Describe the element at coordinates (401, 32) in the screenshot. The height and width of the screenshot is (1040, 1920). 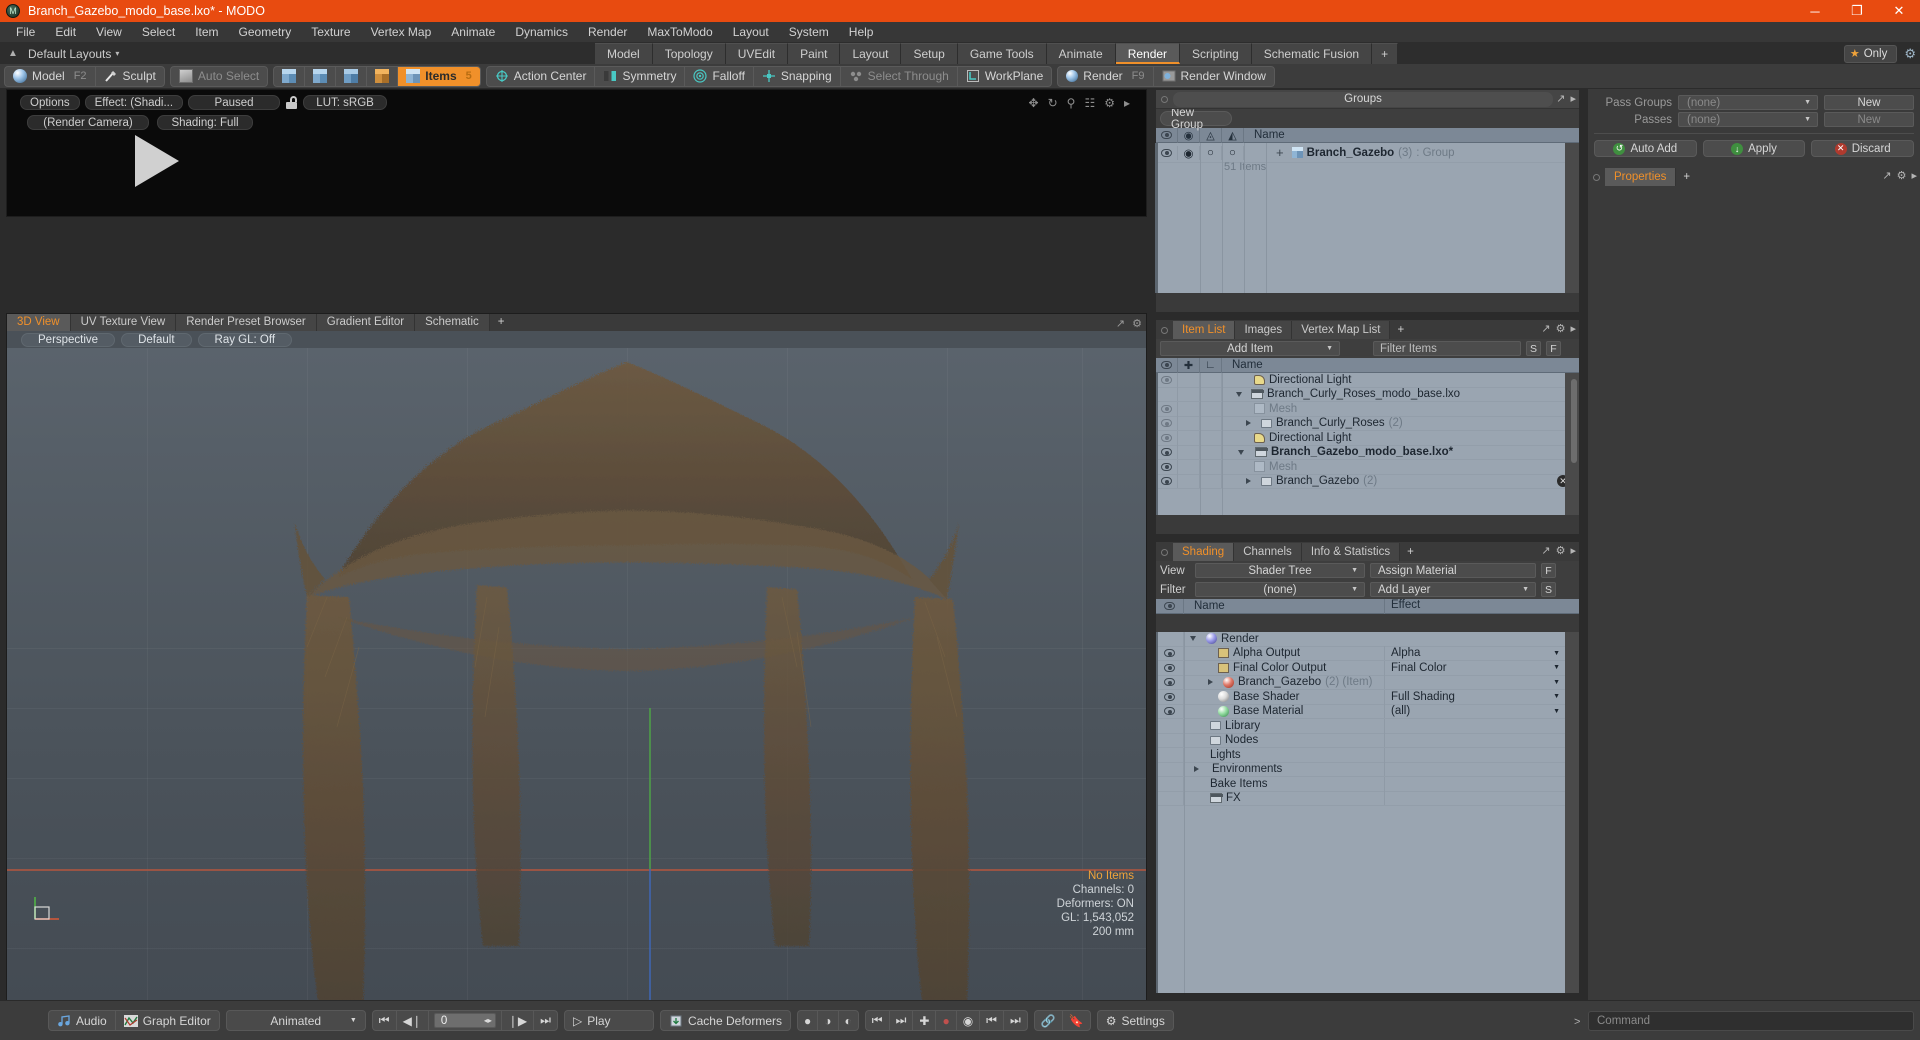
I see `menu-vertex-map: Vertex Map` at that location.